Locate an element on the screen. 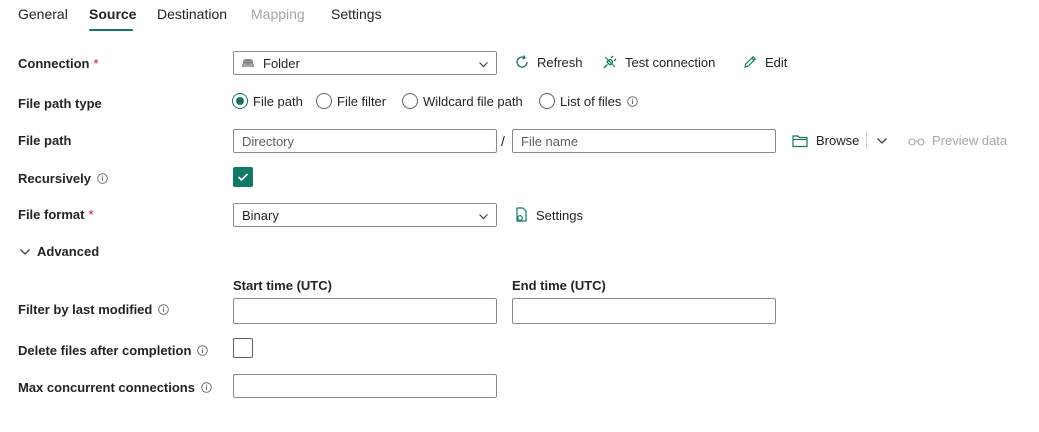 This screenshot has height=432, width=1039. delete-files-label: Delete files after completion is located at coordinates (113, 350).